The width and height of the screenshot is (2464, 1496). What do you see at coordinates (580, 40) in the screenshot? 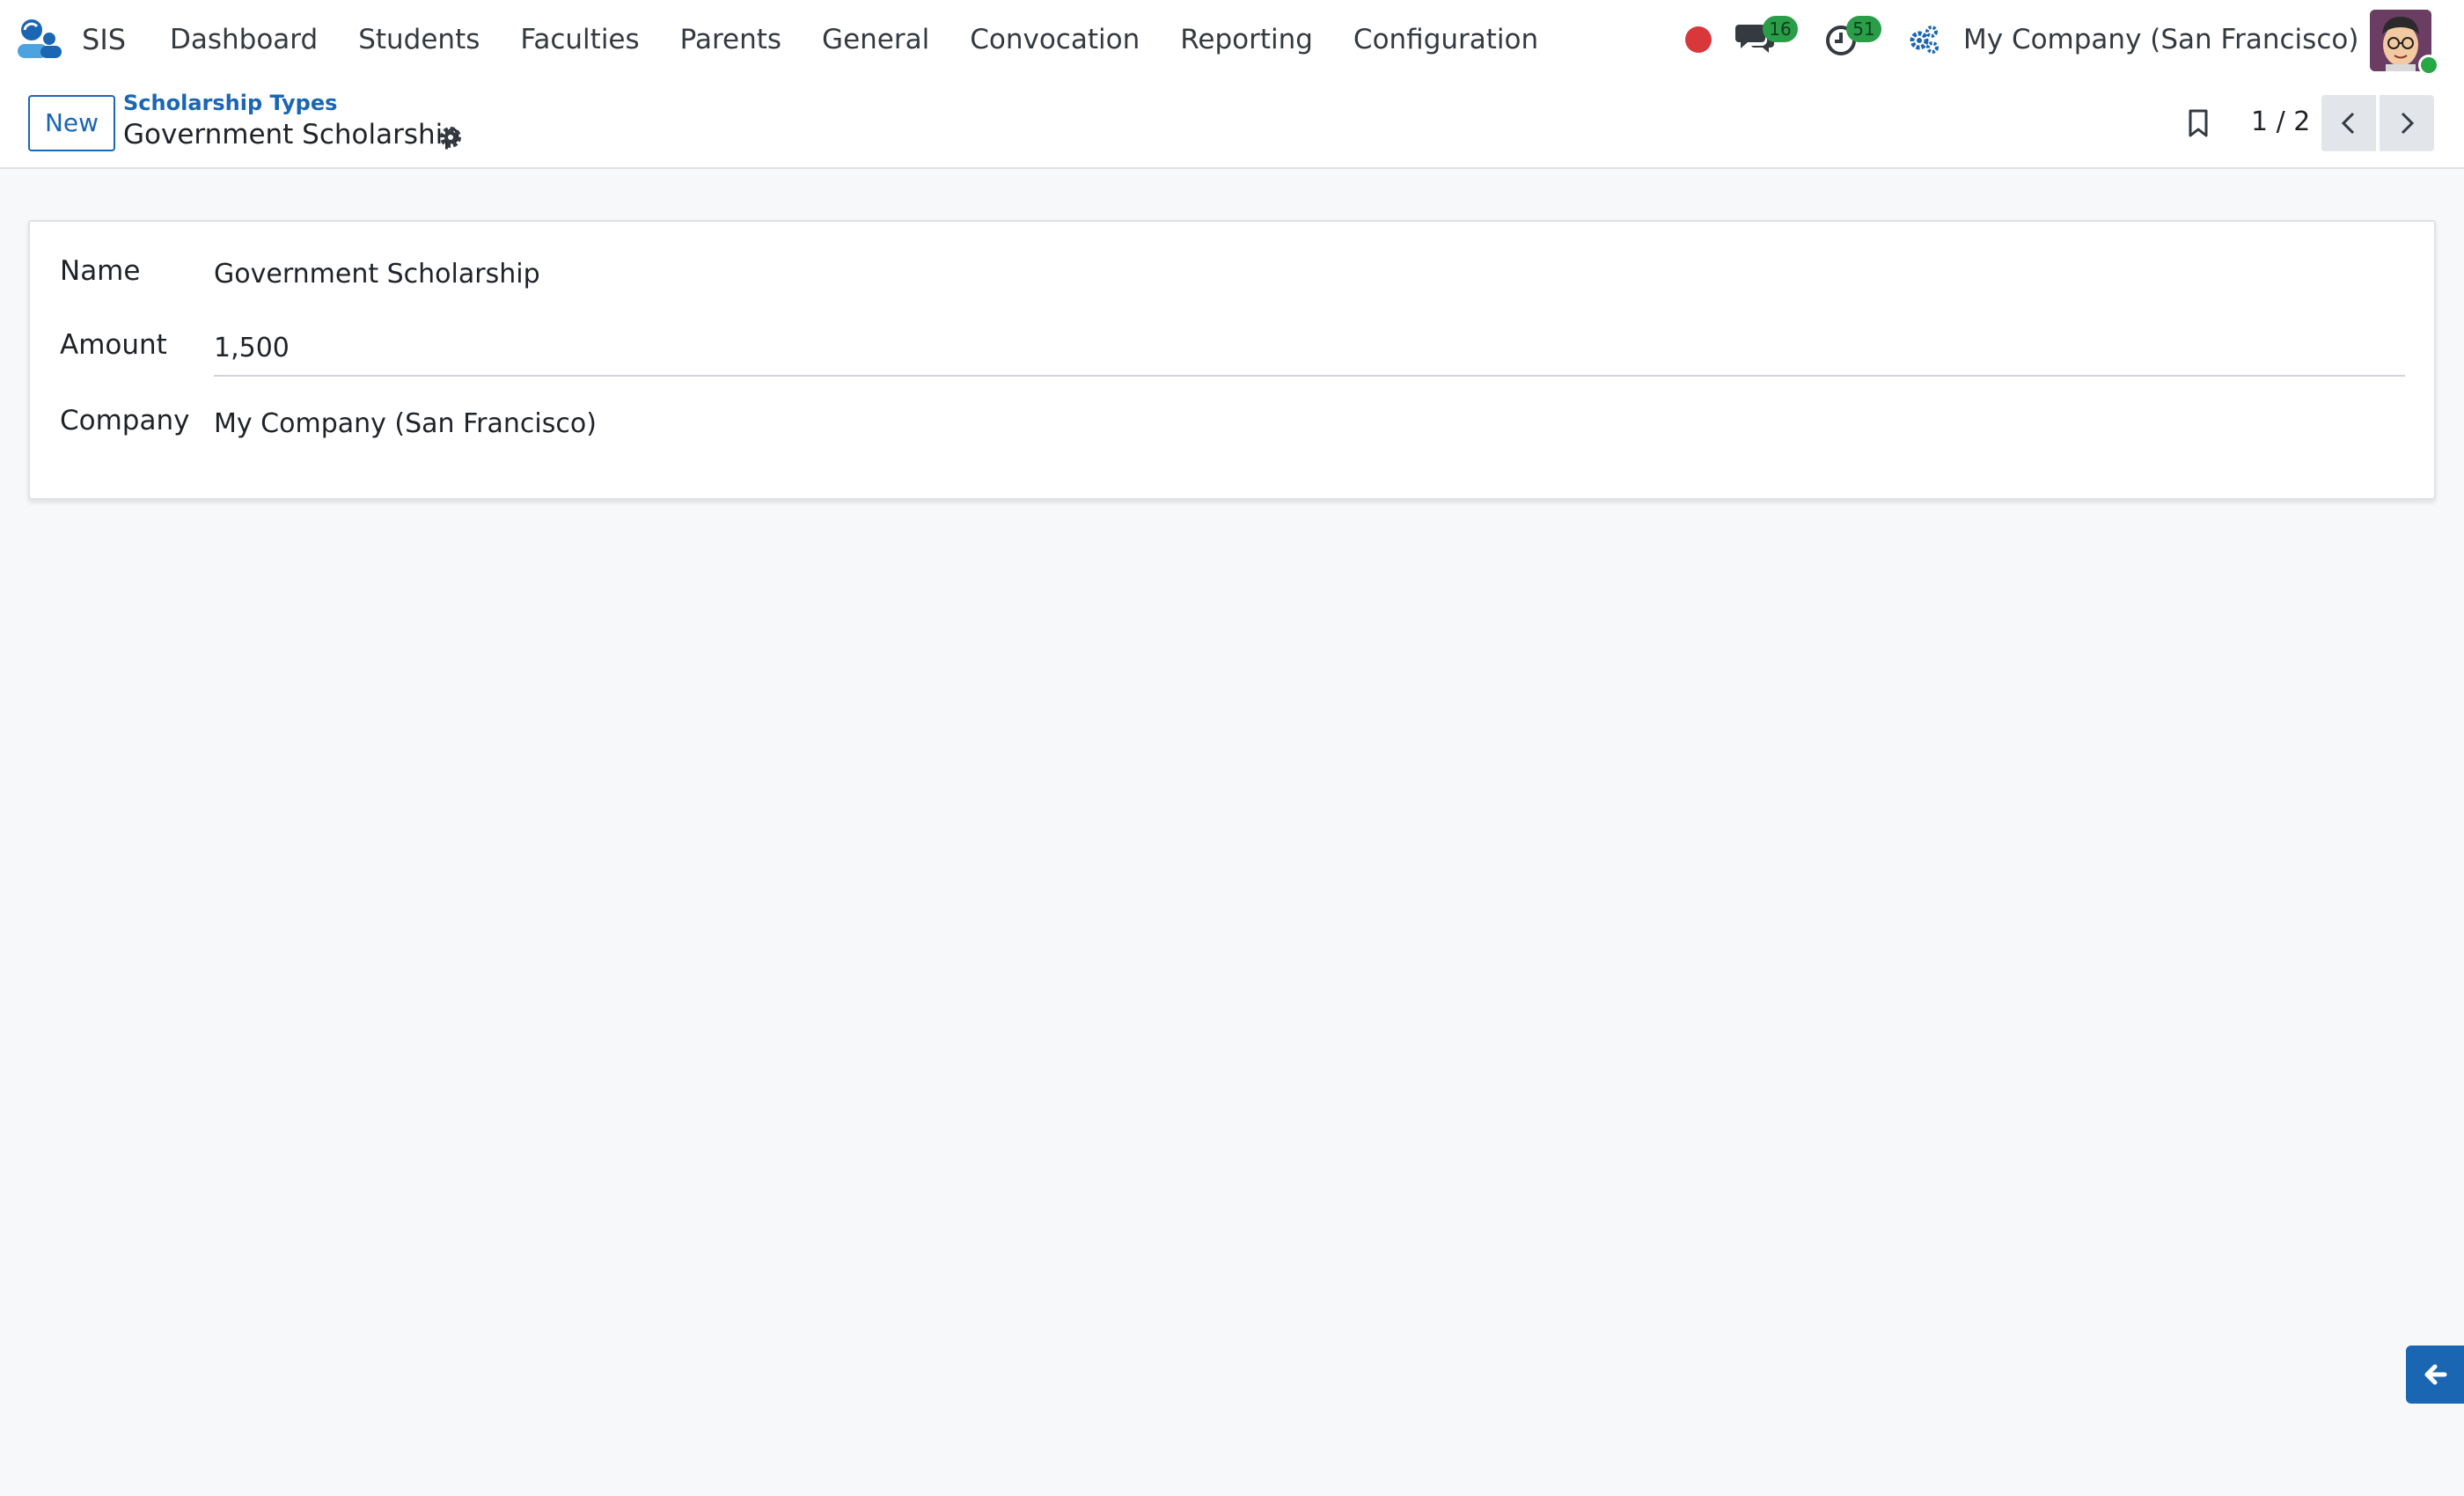
I see `menu-item-faculties: Faculties` at bounding box center [580, 40].